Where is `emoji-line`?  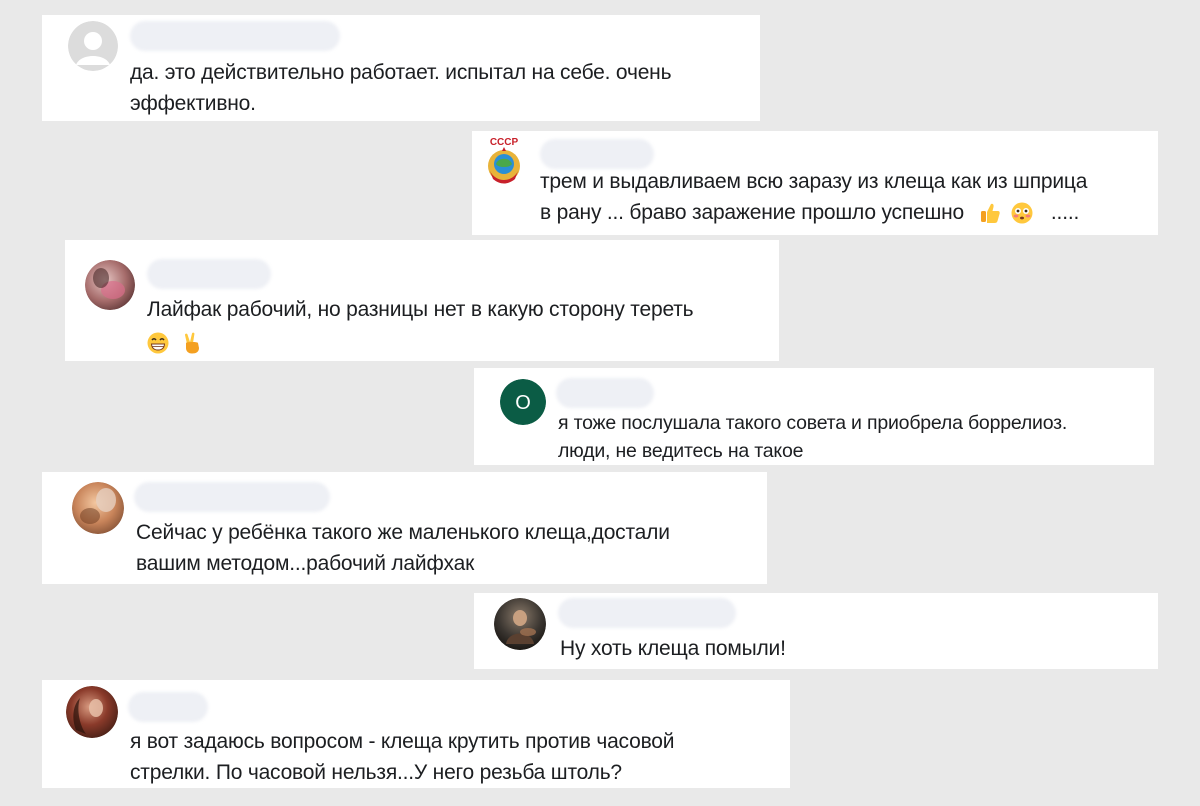 emoji-line is located at coordinates (420, 341).